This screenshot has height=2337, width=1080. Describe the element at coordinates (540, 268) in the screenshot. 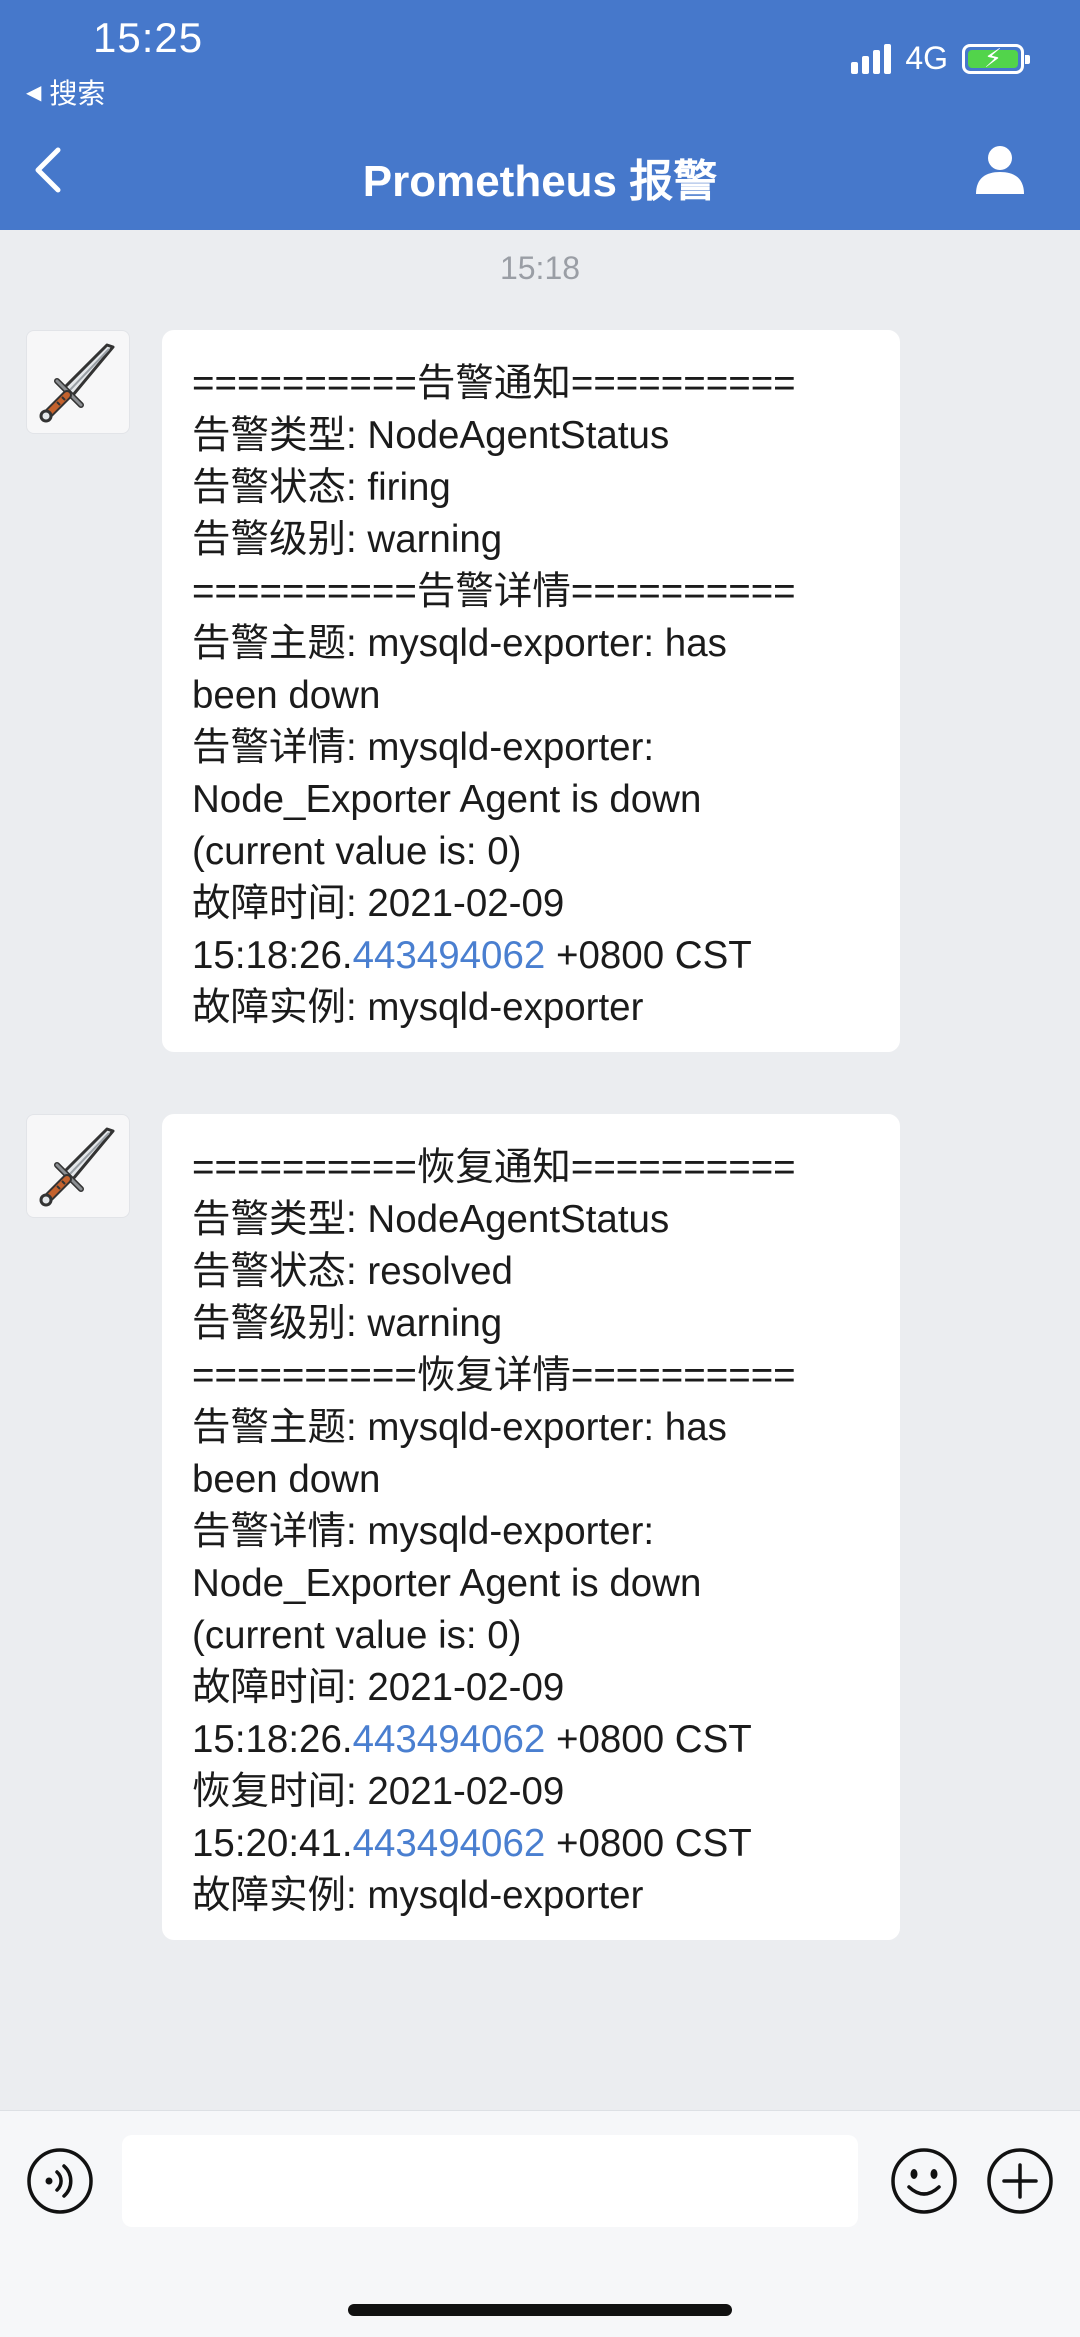

I see `chat-timestamp: 15:18` at that location.